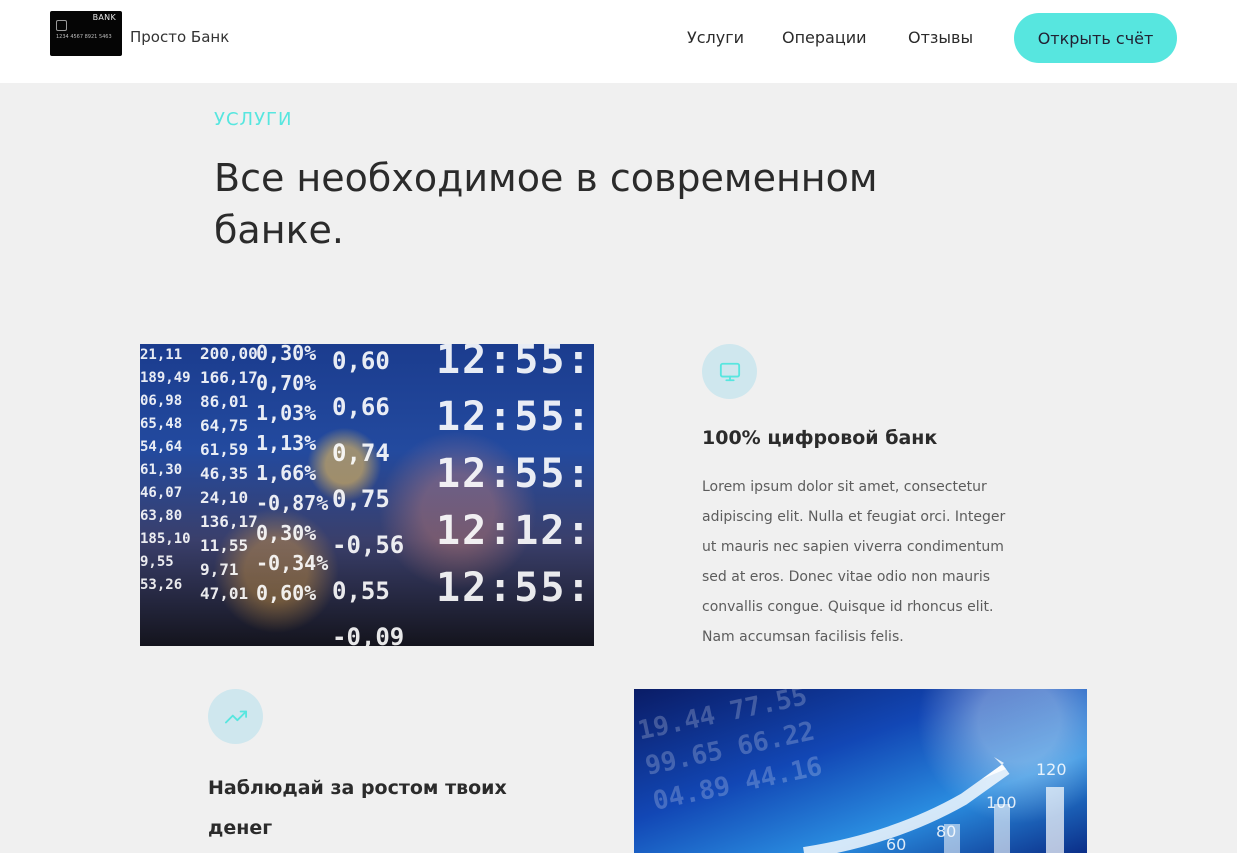 The image size is (1237, 853). What do you see at coordinates (1051, 769) in the screenshot?
I see `chart-label: 120` at bounding box center [1051, 769].